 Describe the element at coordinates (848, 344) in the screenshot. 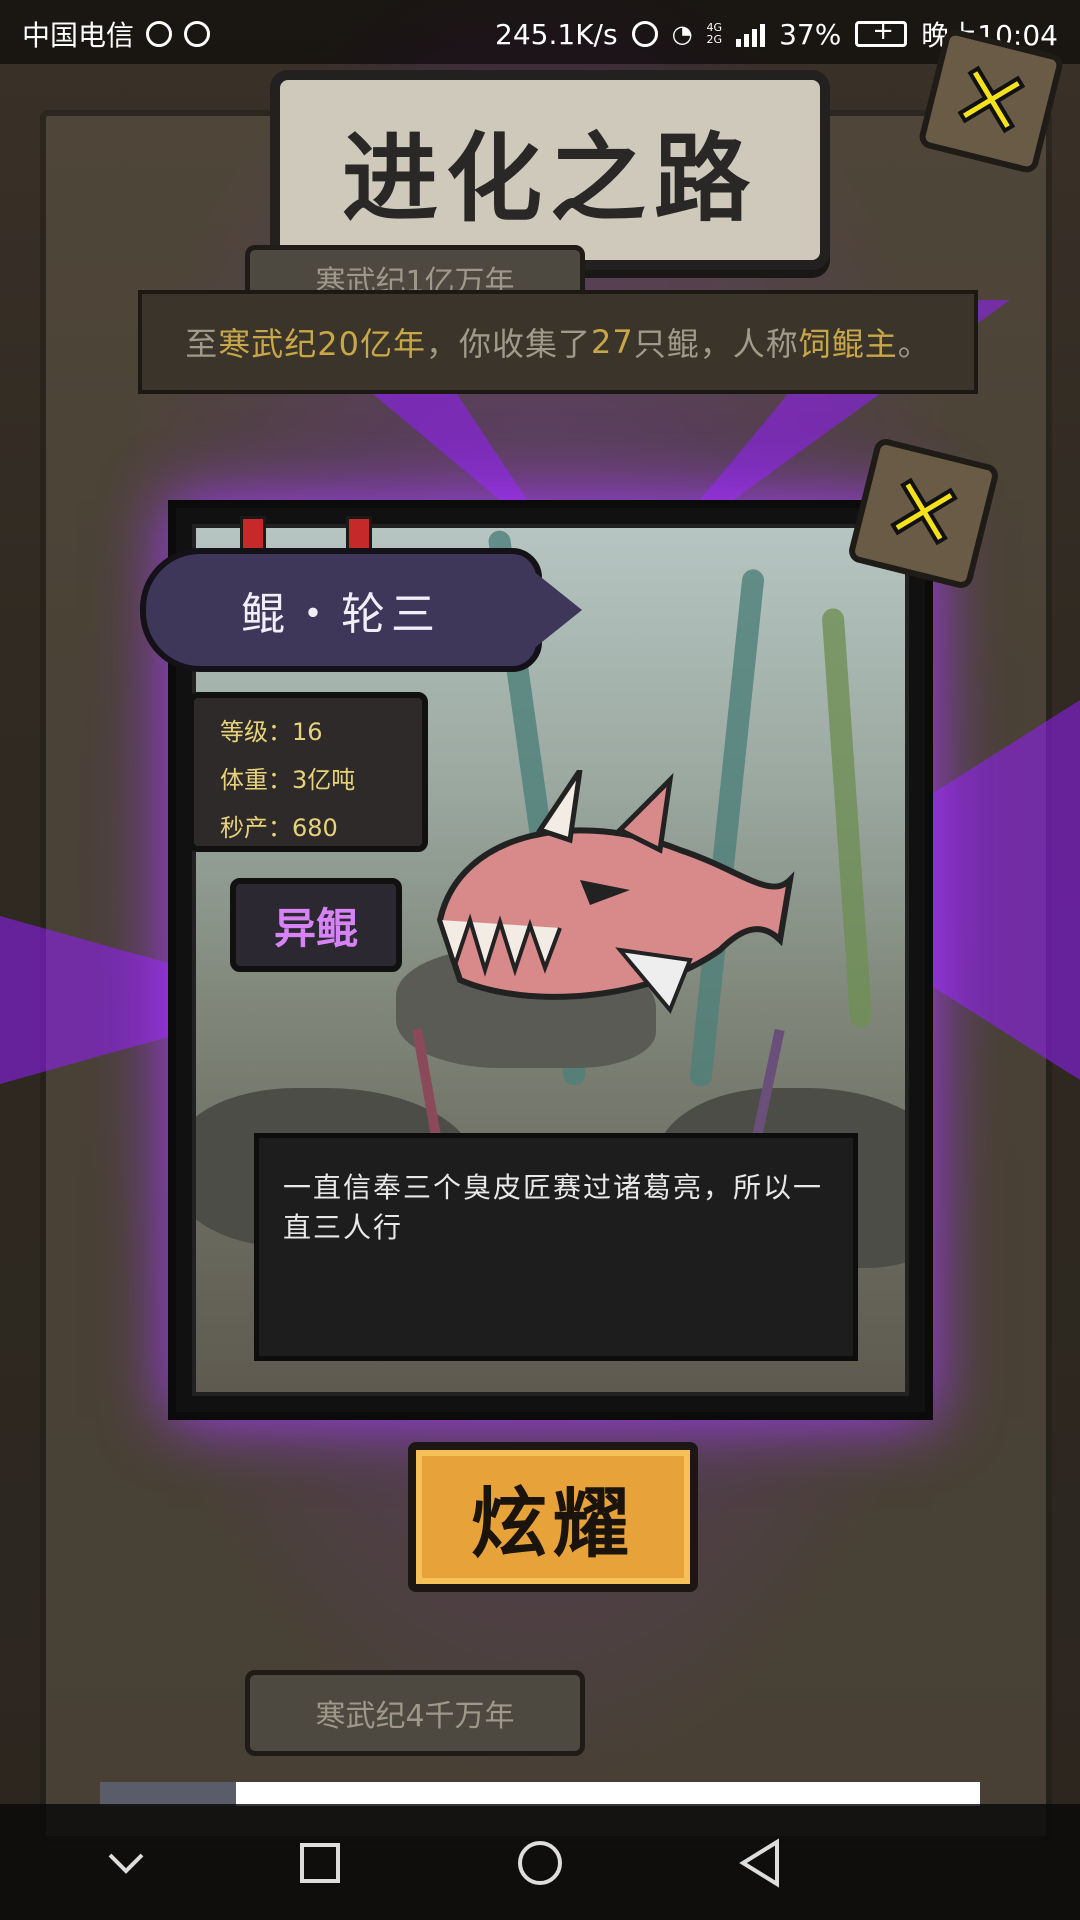

I see `summary-title: 饲鲲主` at that location.